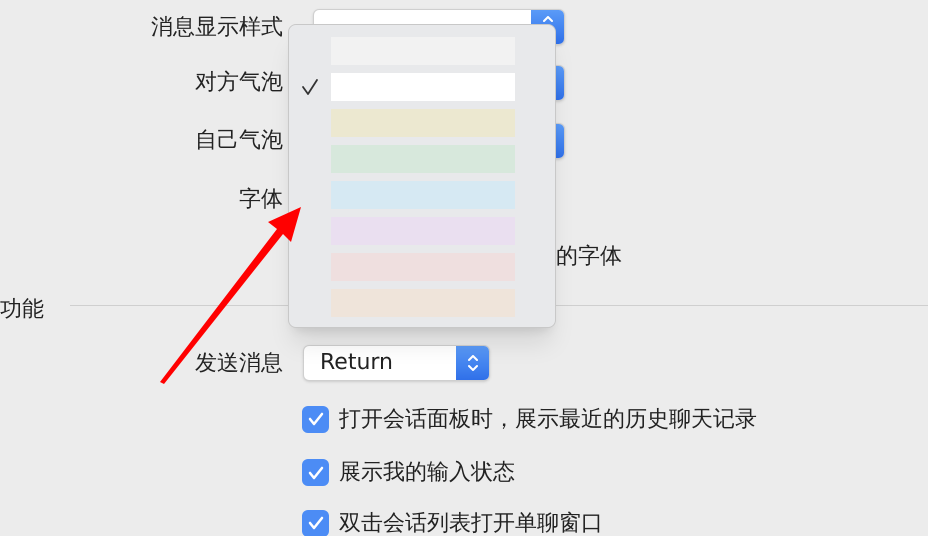 This screenshot has width=928, height=536. Describe the element at coordinates (261, 200) in the screenshot. I see `setting-label: 字体` at that location.